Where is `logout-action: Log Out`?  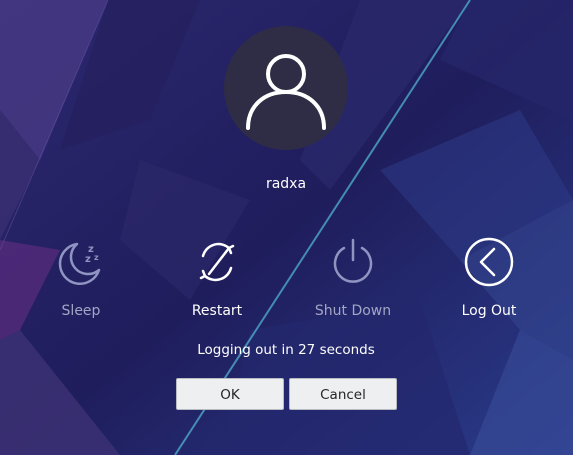 logout-action: Log Out is located at coordinates (489, 278).